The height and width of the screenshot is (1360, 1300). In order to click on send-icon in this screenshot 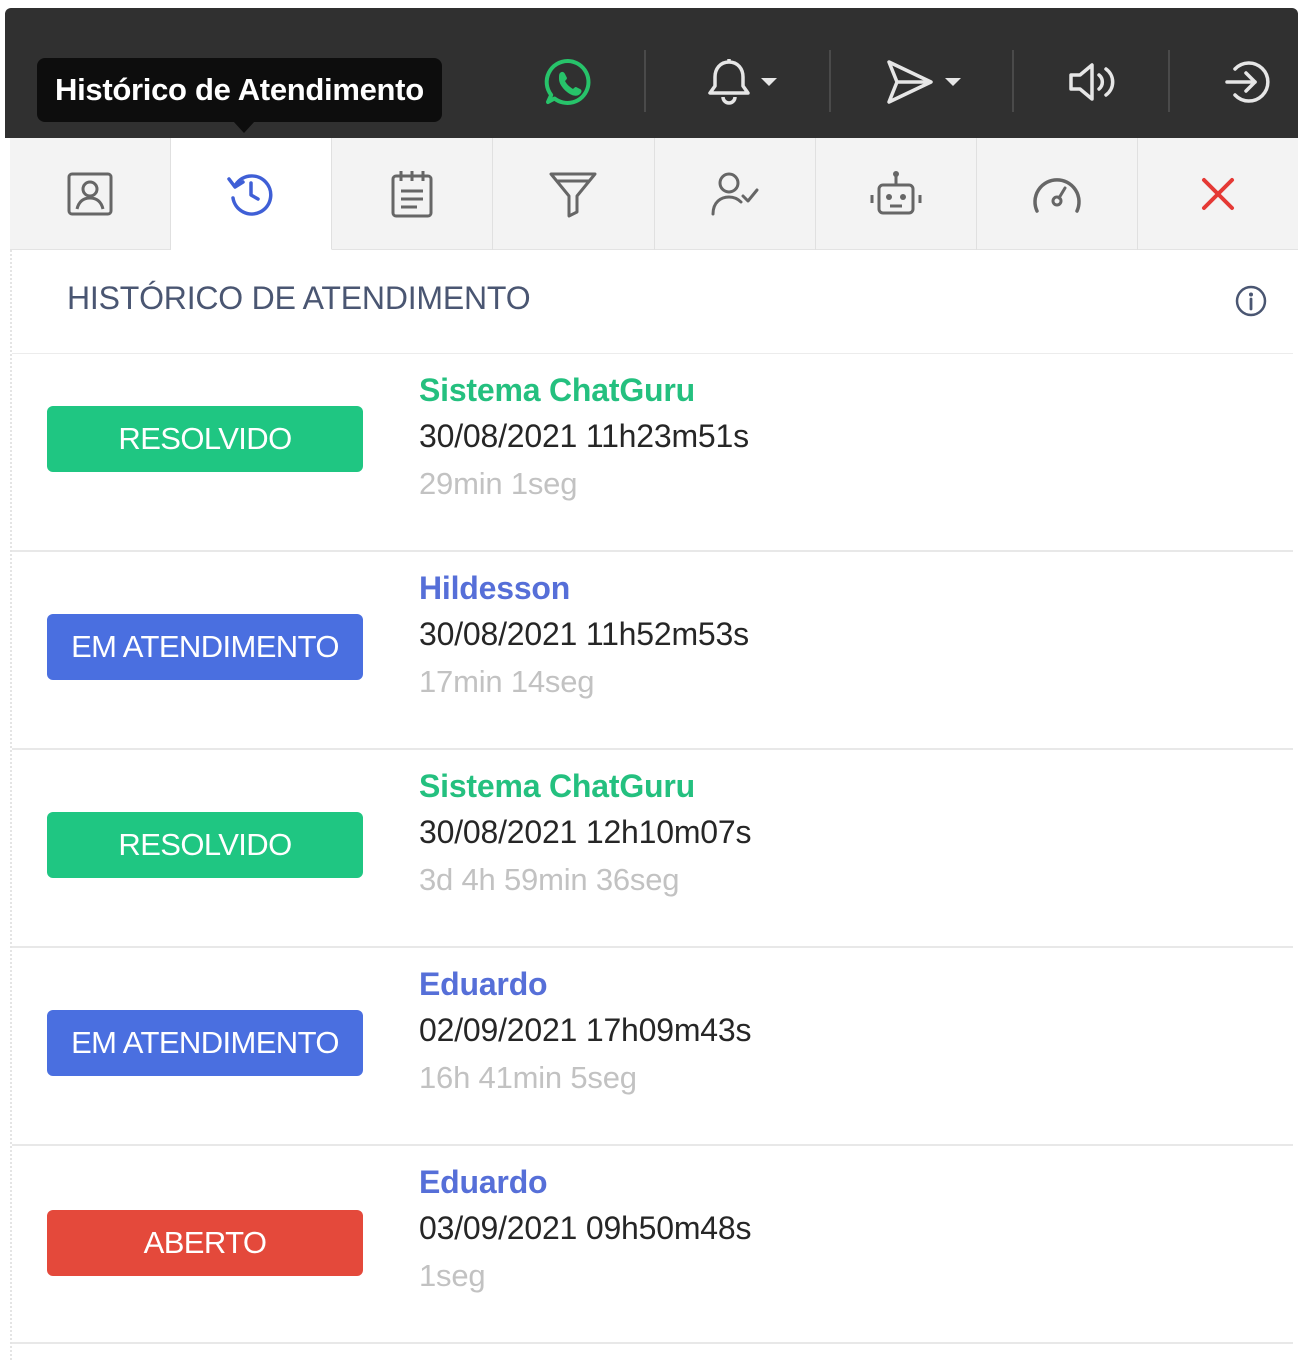, I will do `click(910, 82)`.